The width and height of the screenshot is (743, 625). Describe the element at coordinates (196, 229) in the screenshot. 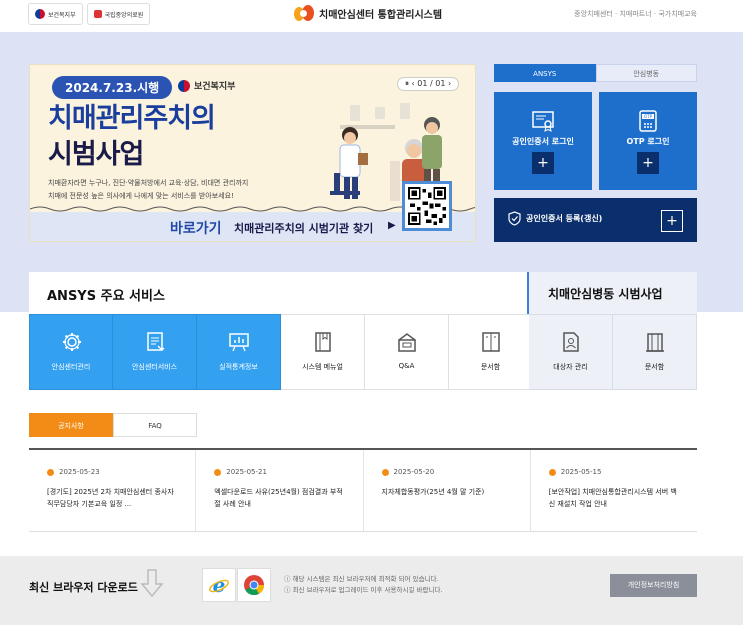

I see `cta-go: 바로가기` at that location.